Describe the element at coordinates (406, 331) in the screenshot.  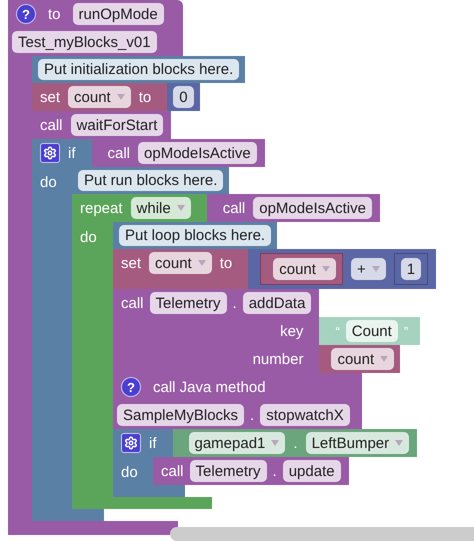
I see `quote-mark: ”` at that location.